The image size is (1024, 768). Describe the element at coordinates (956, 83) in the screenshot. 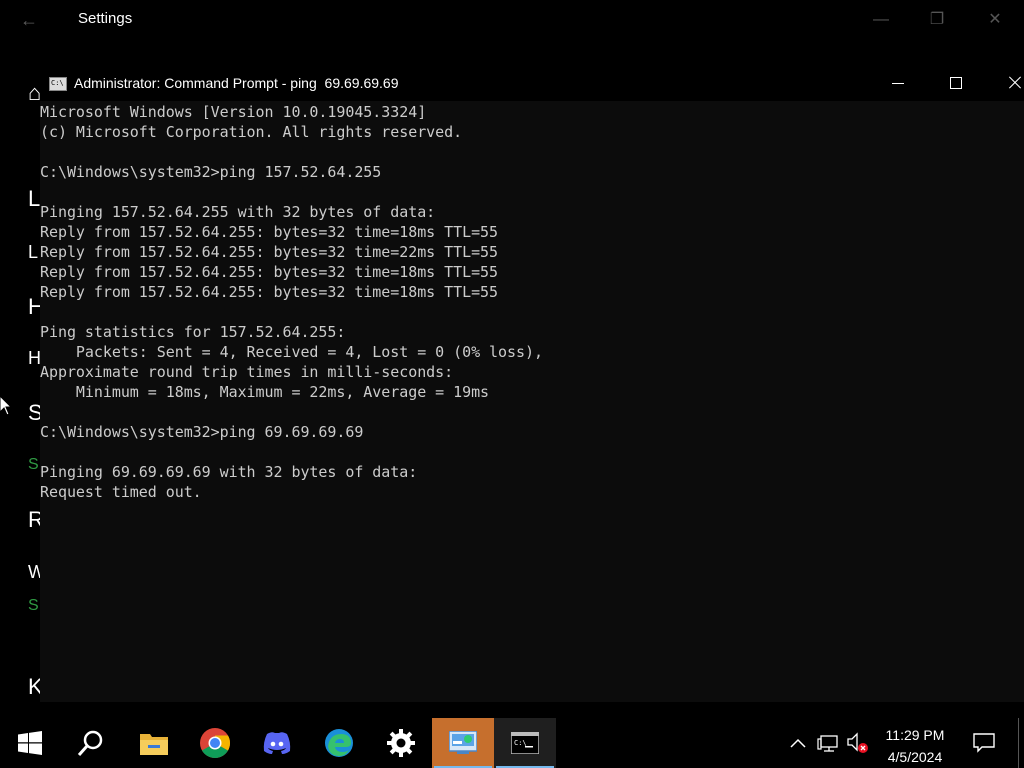

I see `cmd-maximize-button` at that location.